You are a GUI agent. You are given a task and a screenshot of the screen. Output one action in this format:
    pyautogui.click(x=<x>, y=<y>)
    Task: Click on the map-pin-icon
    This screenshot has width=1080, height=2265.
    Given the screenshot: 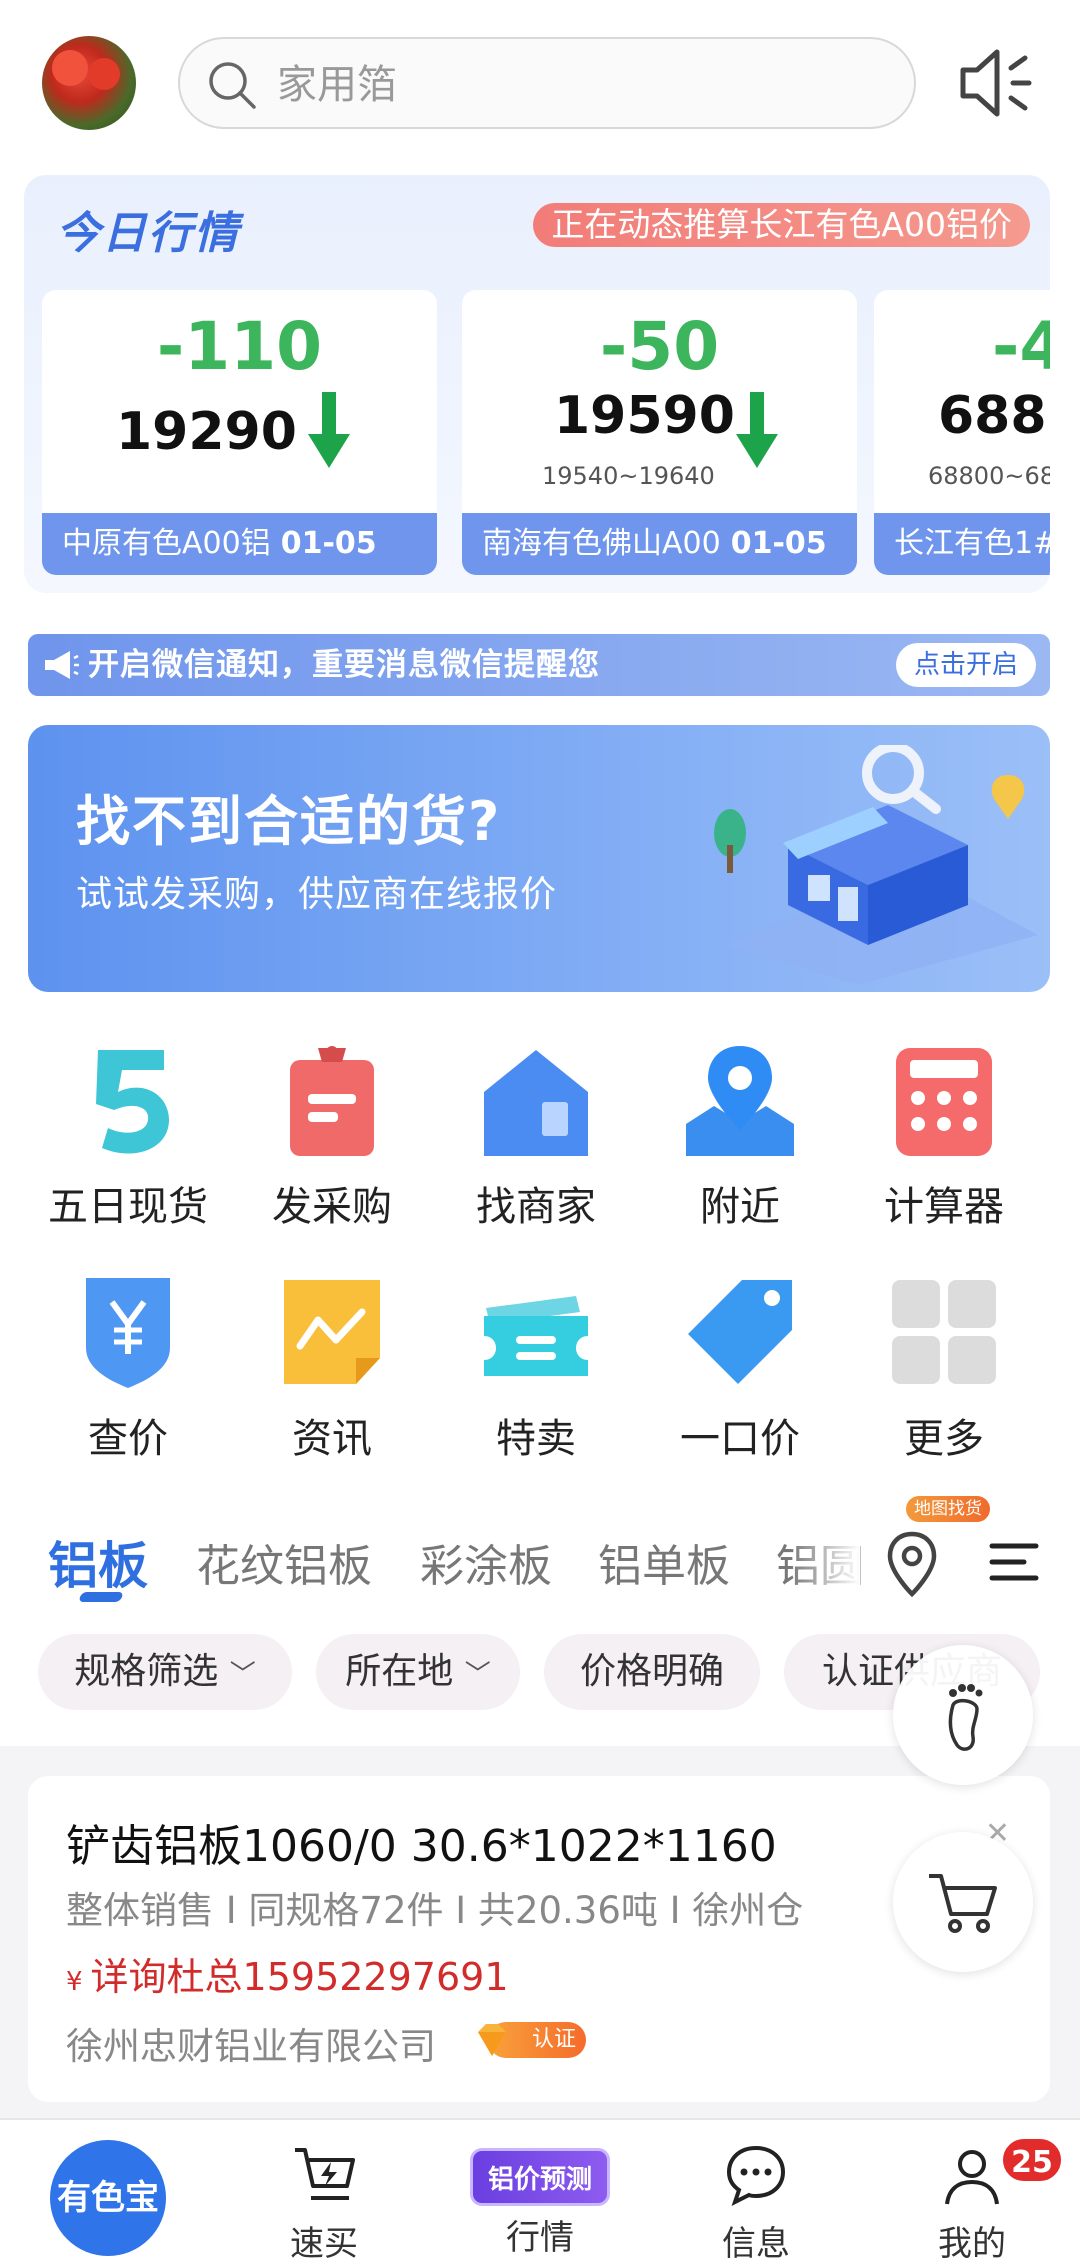 What is the action you would take?
    pyautogui.click(x=912, y=1564)
    